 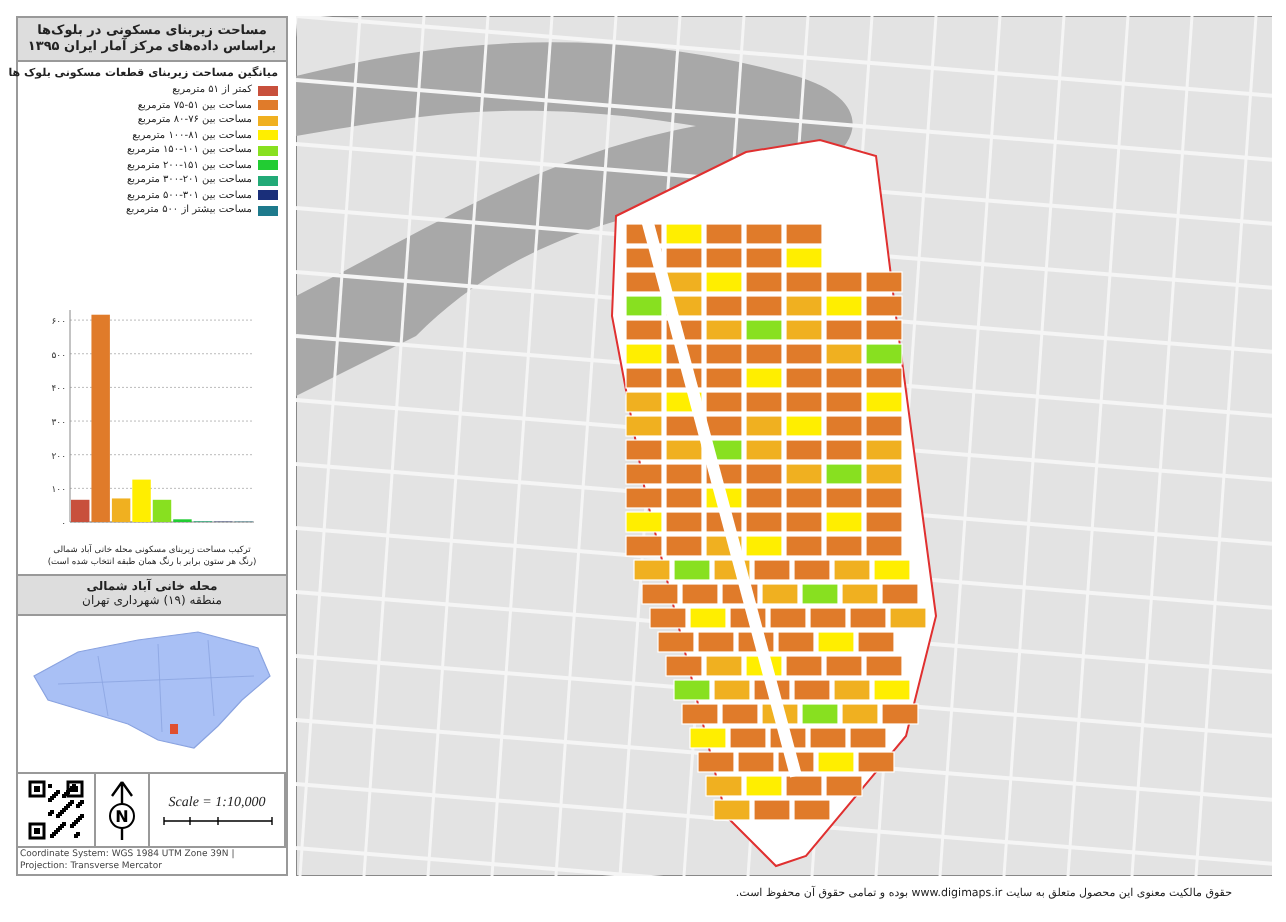 I want to click on north-label: N, so click(x=122, y=817).